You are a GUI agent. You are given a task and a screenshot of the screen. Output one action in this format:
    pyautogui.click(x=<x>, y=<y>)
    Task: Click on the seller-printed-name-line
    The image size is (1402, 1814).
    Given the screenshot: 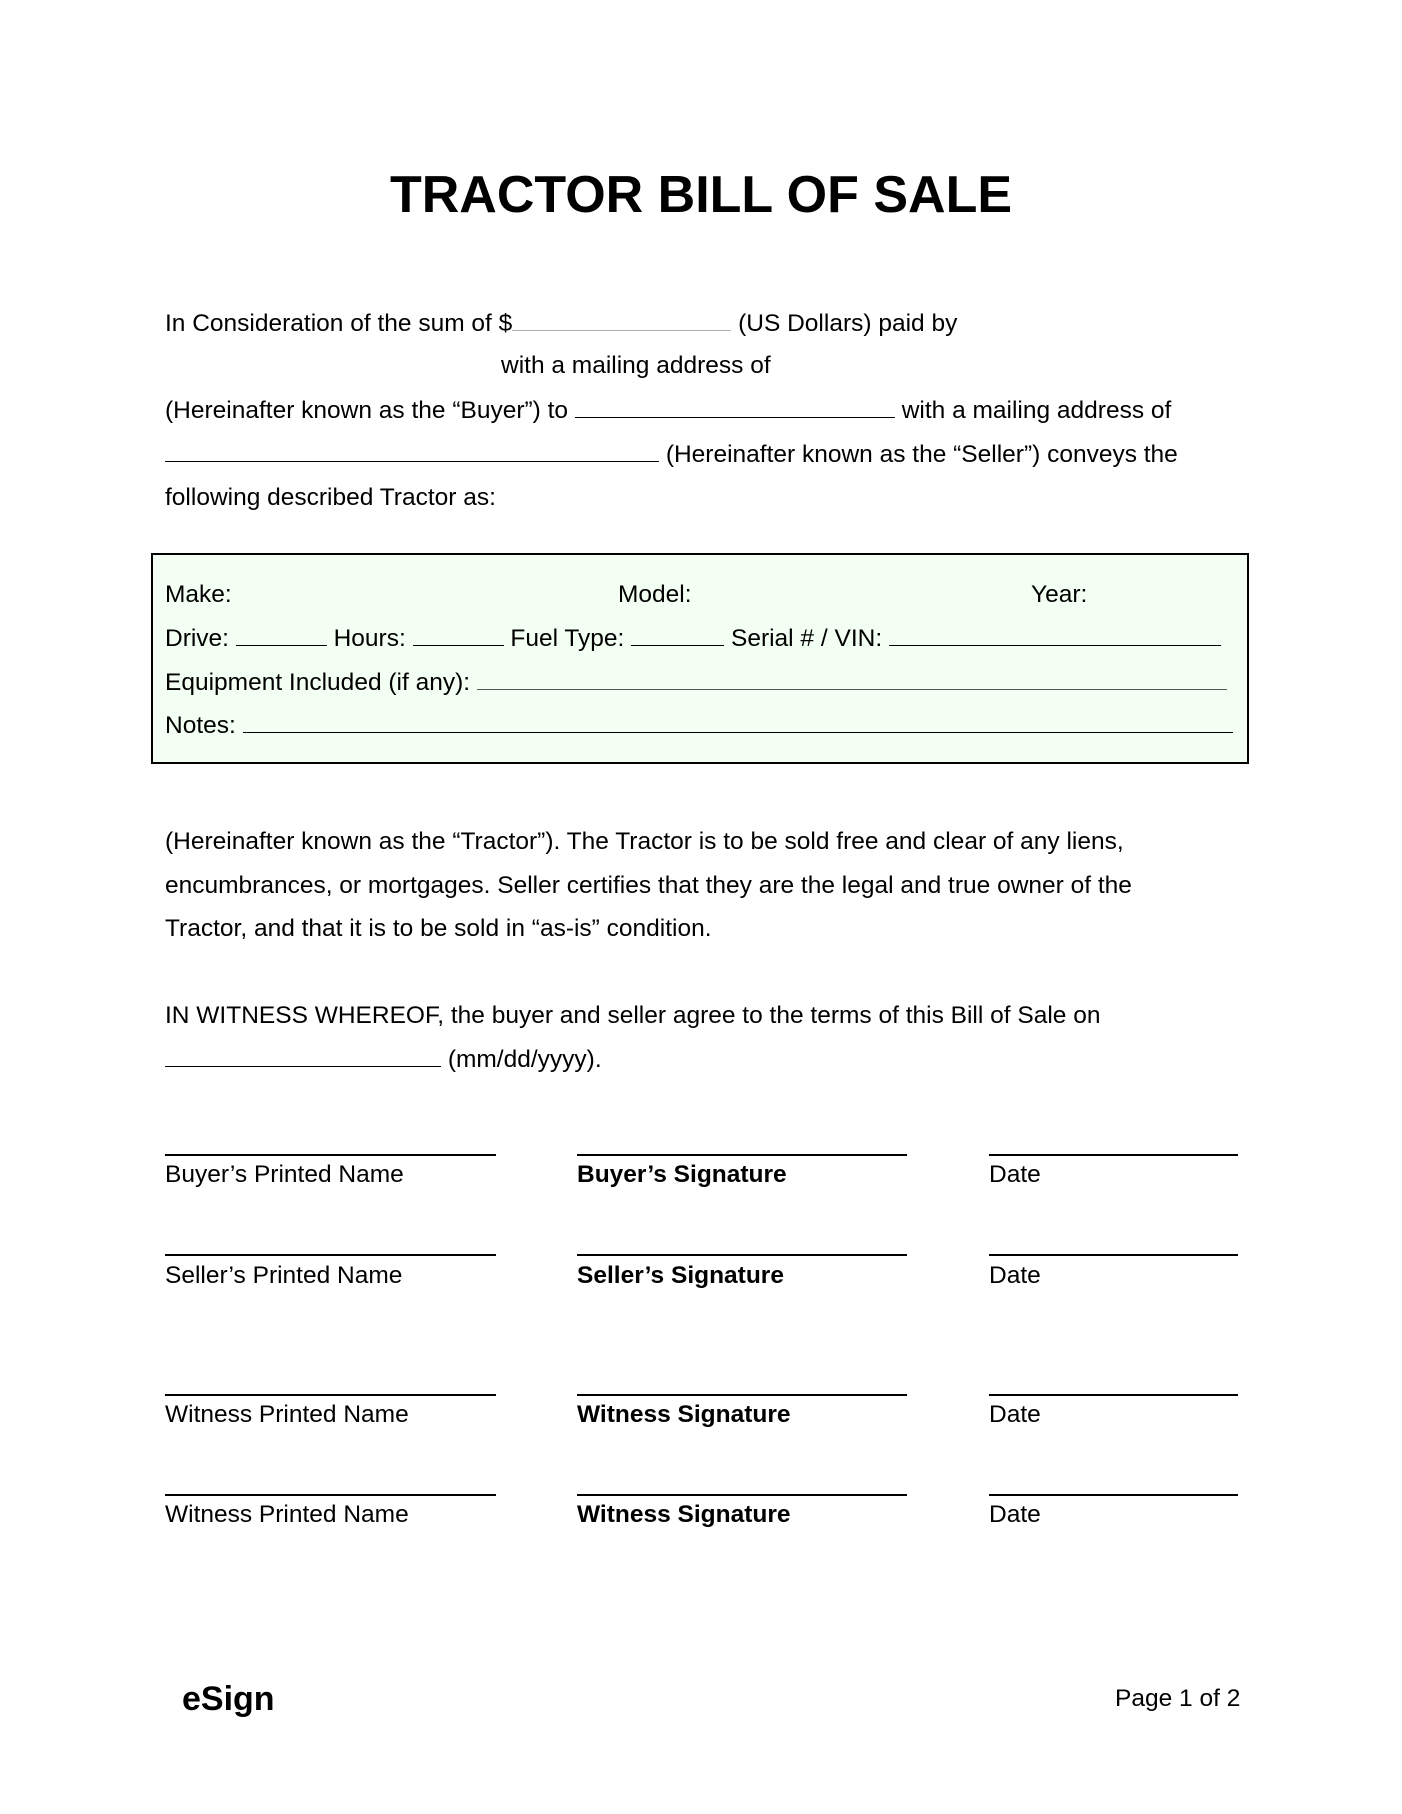 What is the action you would take?
    pyautogui.click(x=330, y=1255)
    